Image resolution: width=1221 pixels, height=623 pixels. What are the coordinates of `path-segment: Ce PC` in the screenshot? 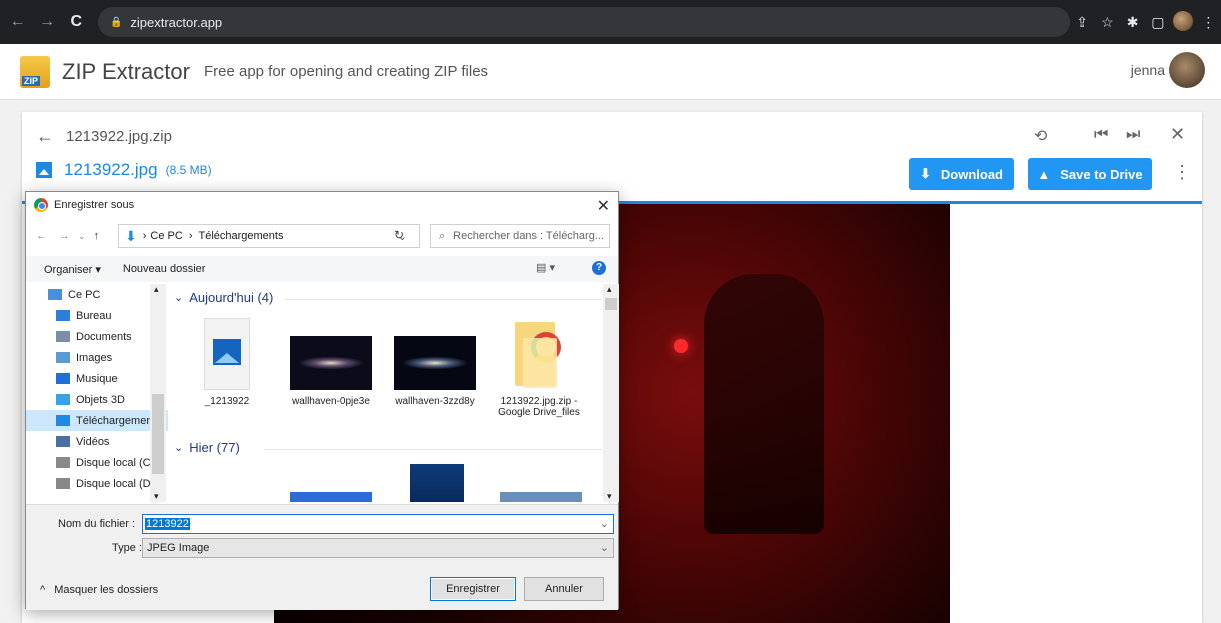 It's located at (166, 236).